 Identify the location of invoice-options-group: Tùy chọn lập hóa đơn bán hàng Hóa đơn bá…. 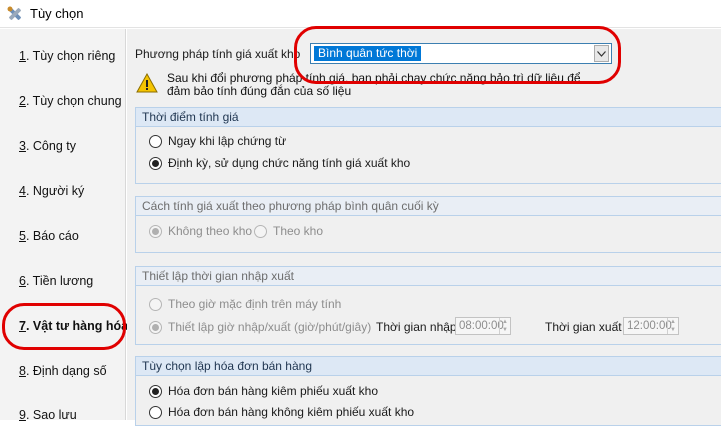
(428, 391).